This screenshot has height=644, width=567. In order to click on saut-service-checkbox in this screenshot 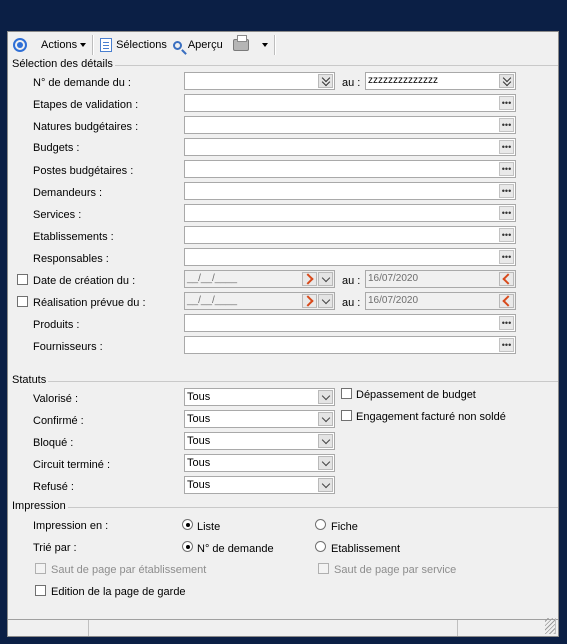, I will do `click(323, 568)`.